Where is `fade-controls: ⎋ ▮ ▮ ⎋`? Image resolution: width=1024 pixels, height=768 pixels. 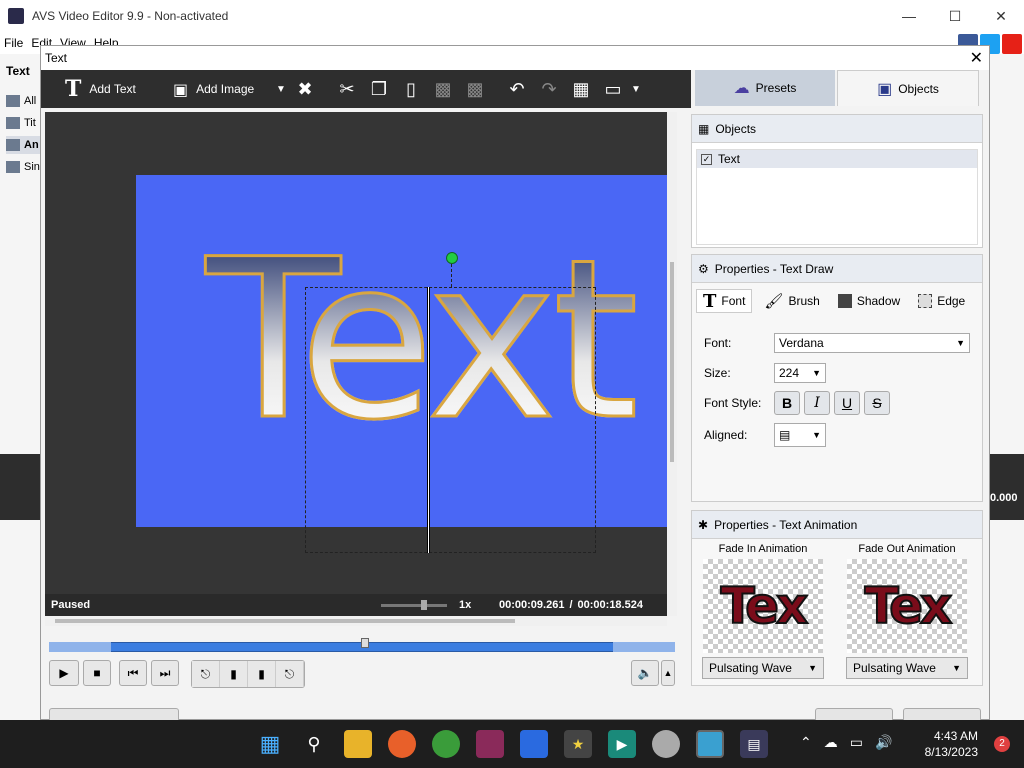 fade-controls: ⎋ ▮ ▮ ⎋ is located at coordinates (248, 674).